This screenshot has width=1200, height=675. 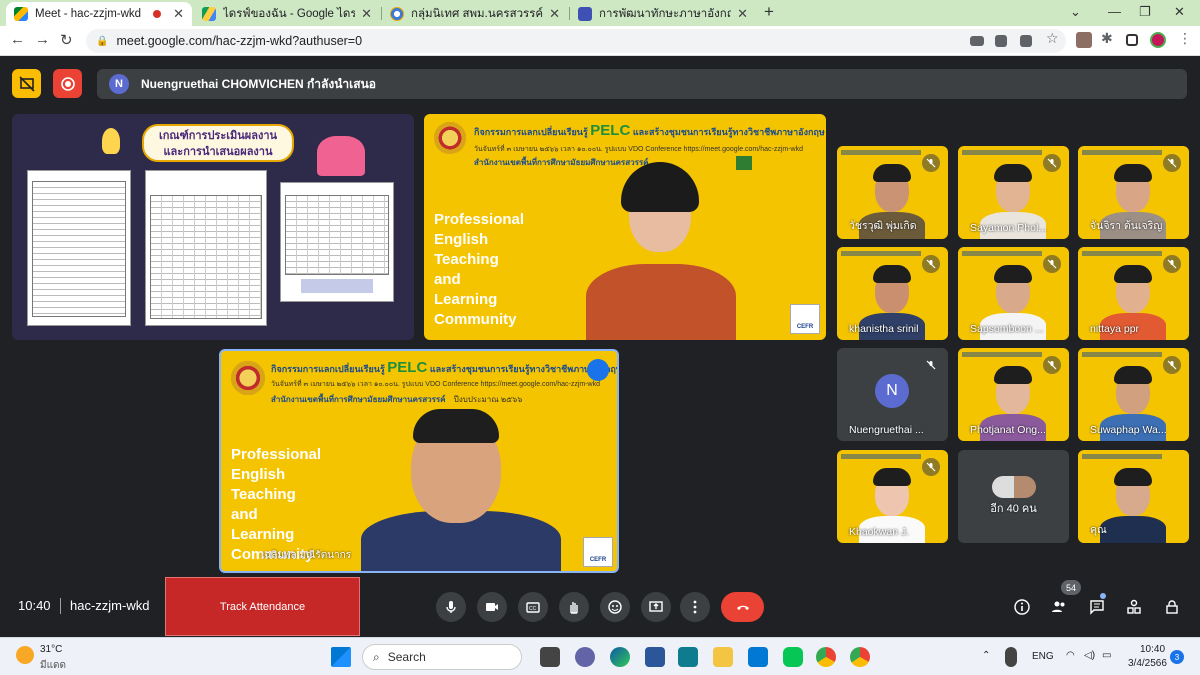 I want to click on captions-button: CC, so click(x=533, y=607).